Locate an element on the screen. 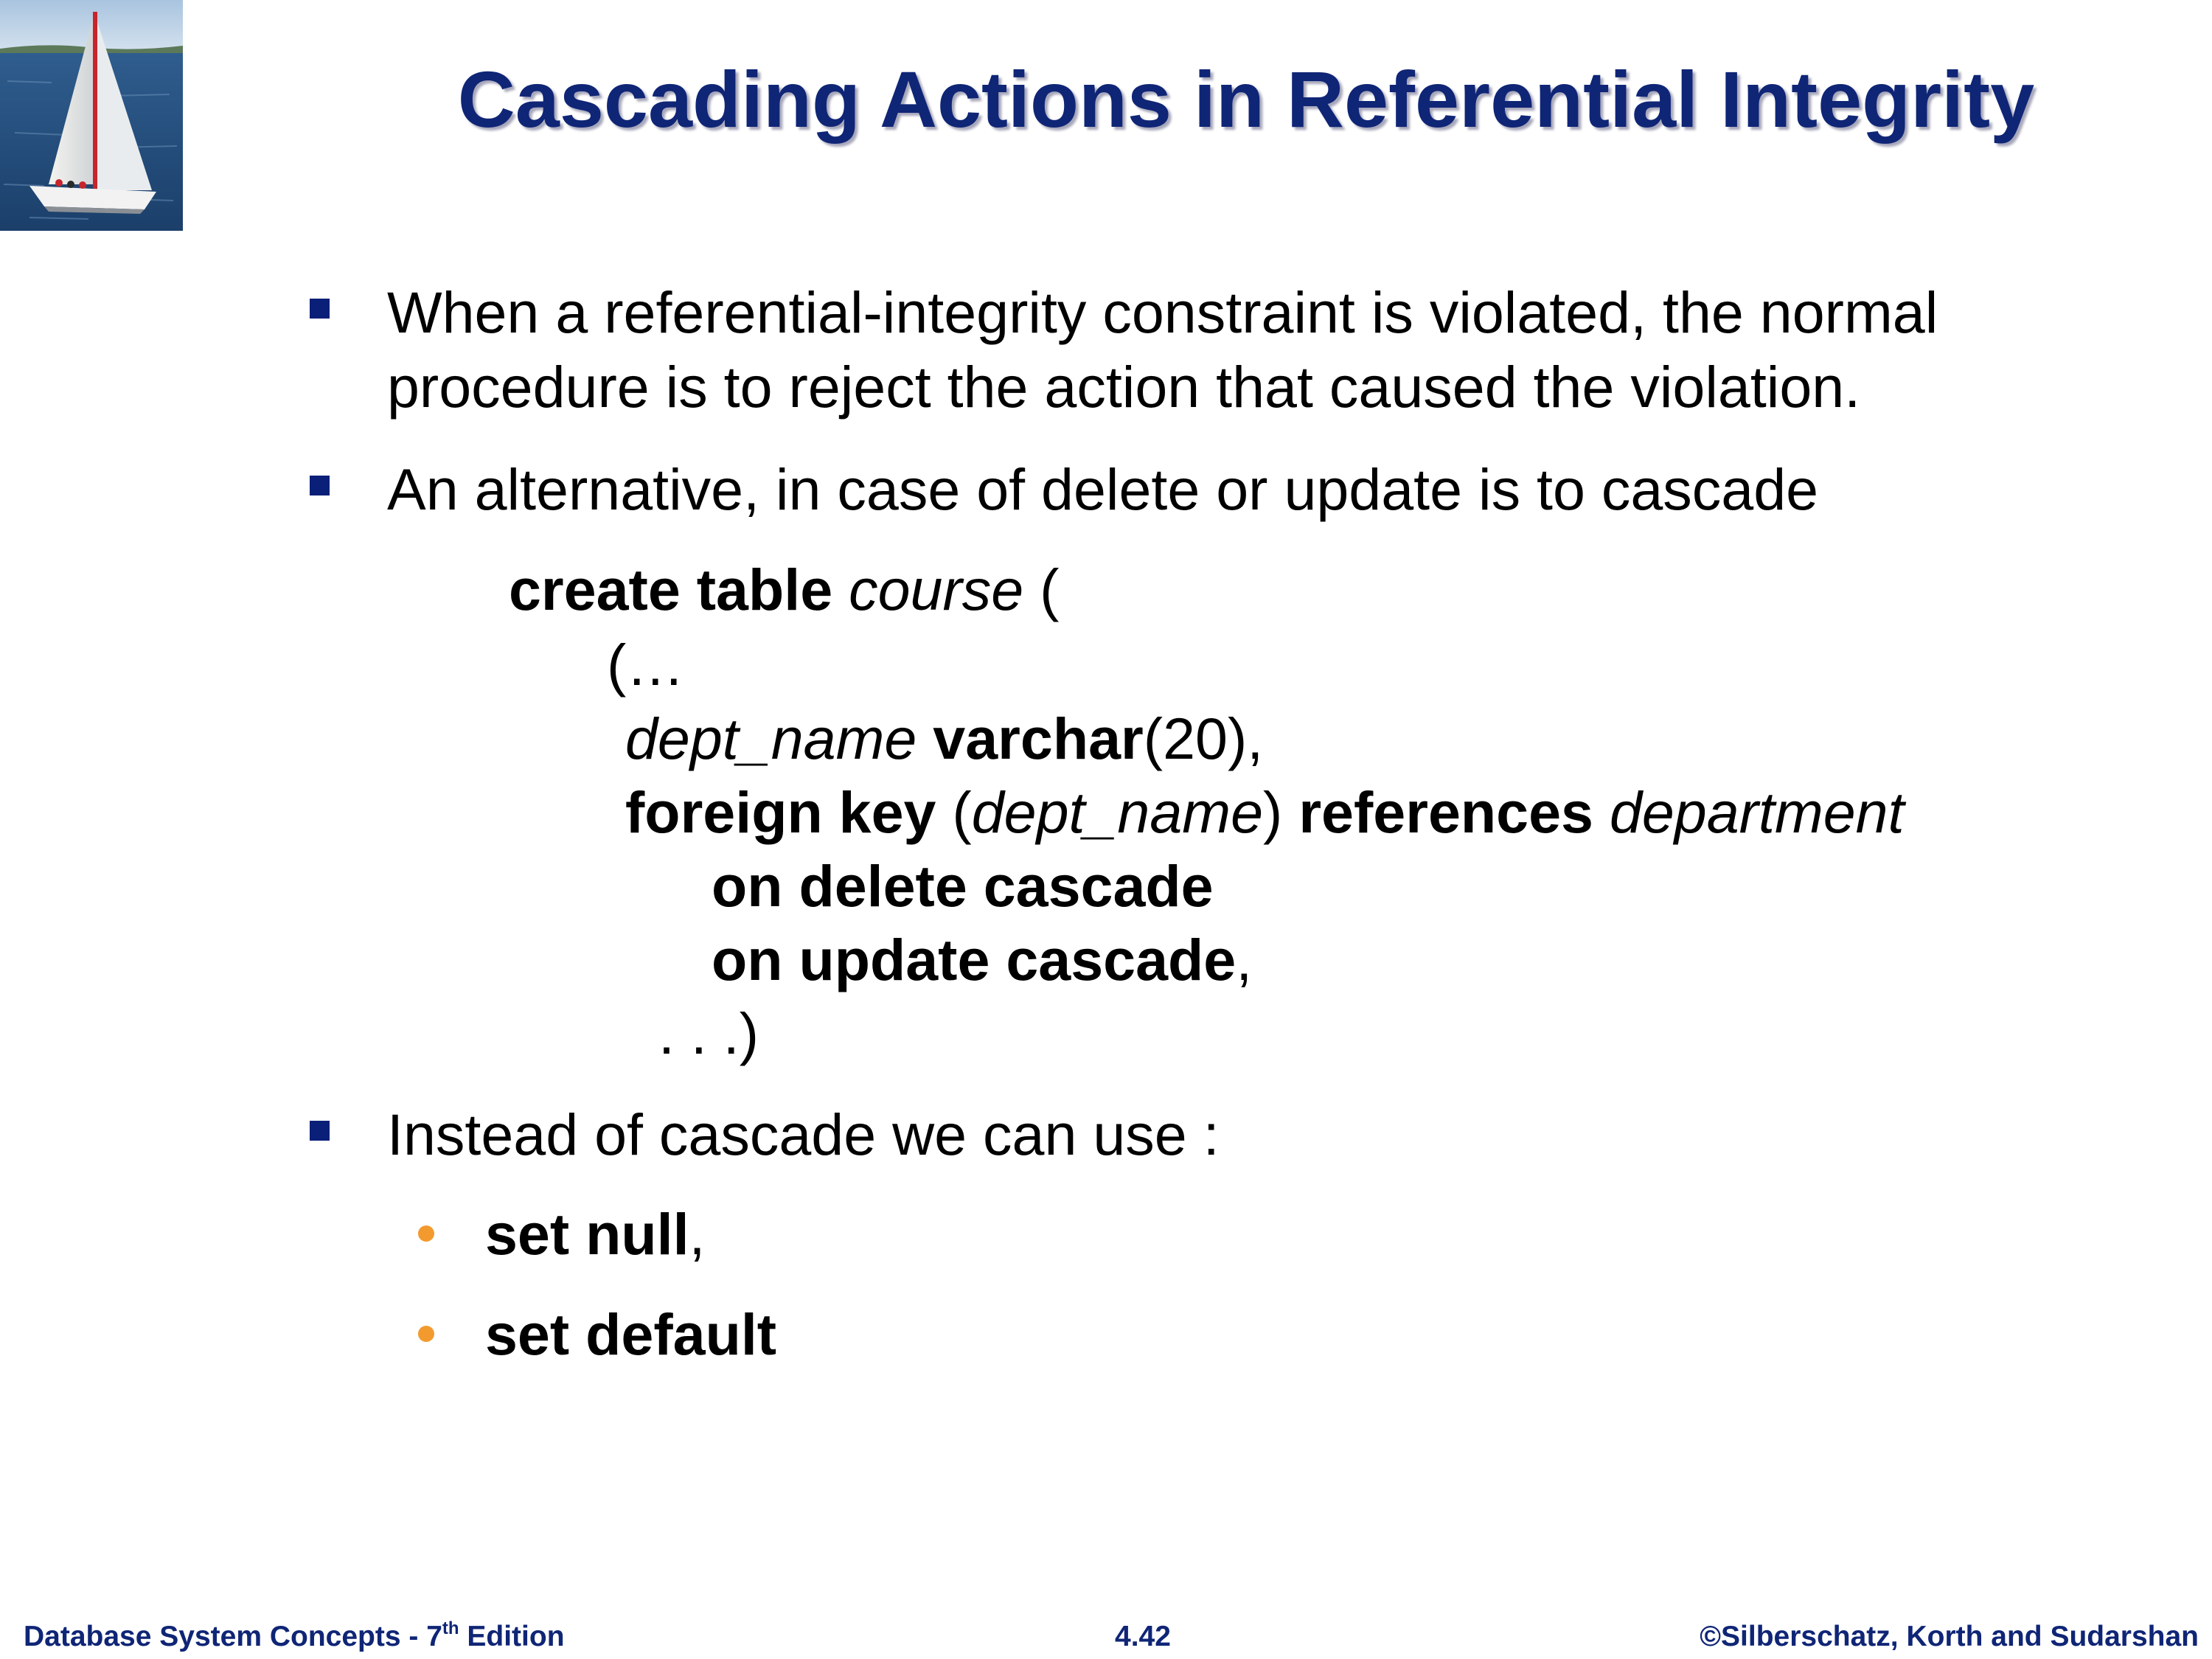 The width and height of the screenshot is (2212, 1659). footer-book-title: Database System Concepts - 7th Edition is located at coordinates (294, 1636).